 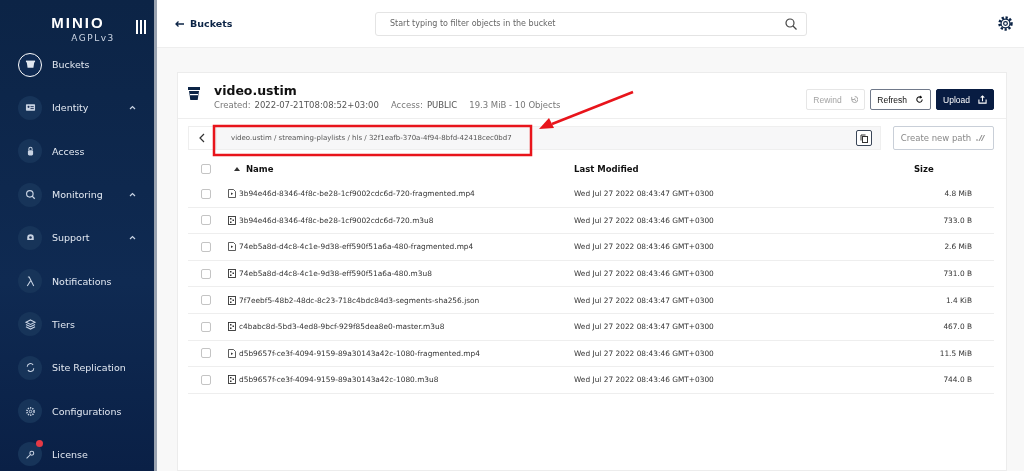 What do you see at coordinates (30, 454) in the screenshot?
I see `key-icon` at bounding box center [30, 454].